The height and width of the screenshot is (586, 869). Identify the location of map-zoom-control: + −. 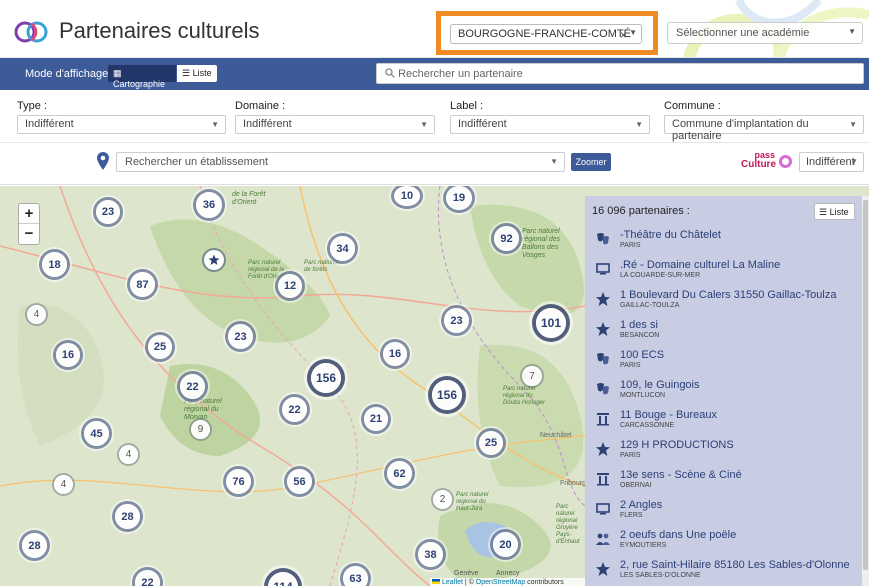
(29, 224).